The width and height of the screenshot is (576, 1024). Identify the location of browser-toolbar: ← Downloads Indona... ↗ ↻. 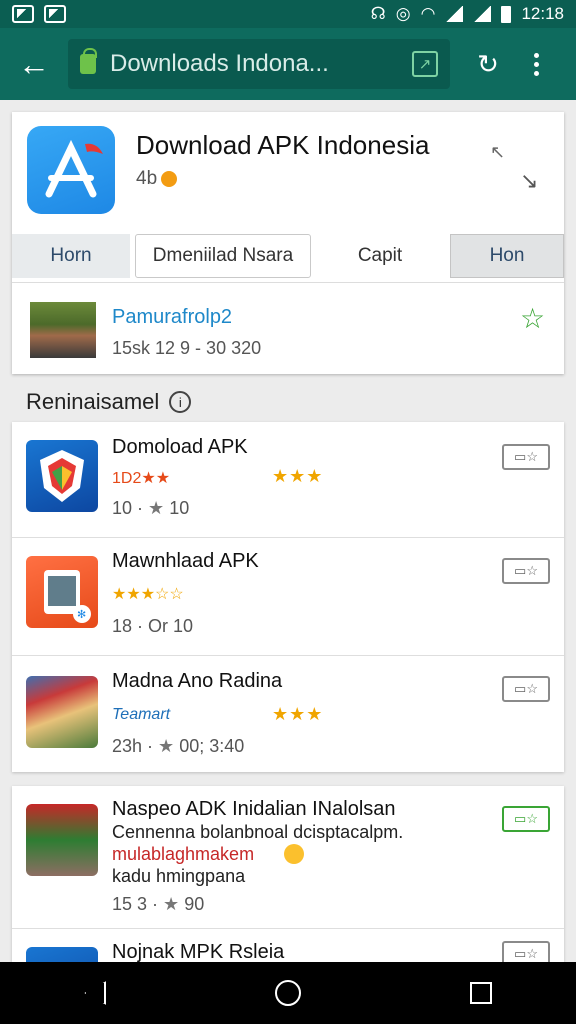
(288, 64).